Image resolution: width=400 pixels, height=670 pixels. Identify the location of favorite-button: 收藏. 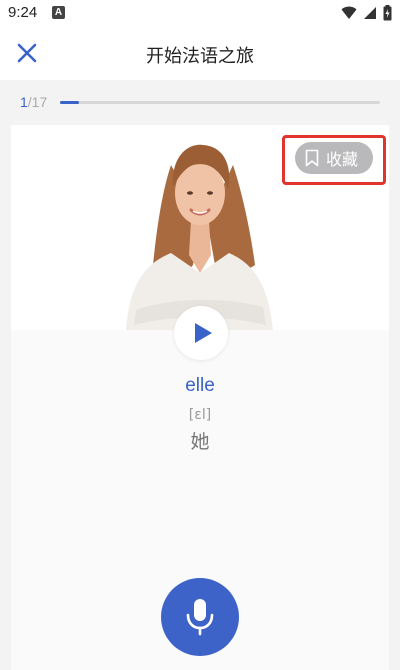
(334, 158).